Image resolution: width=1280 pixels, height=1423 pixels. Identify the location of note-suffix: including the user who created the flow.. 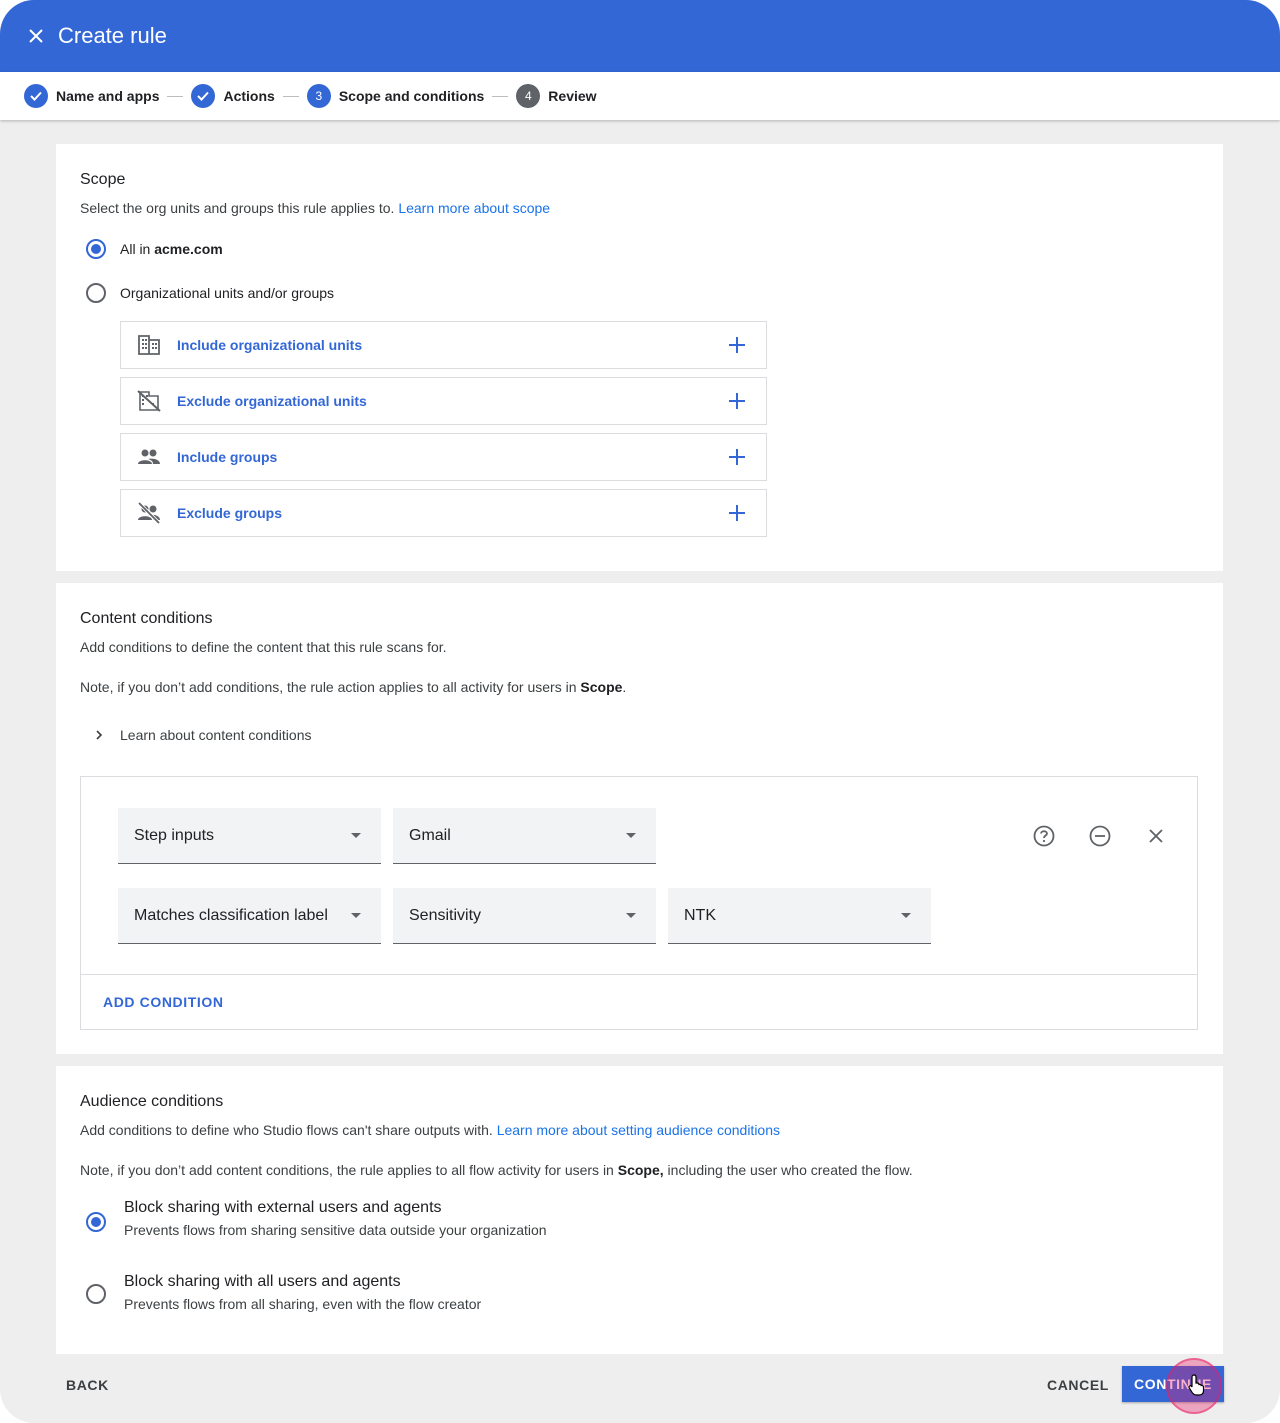
(788, 1170).